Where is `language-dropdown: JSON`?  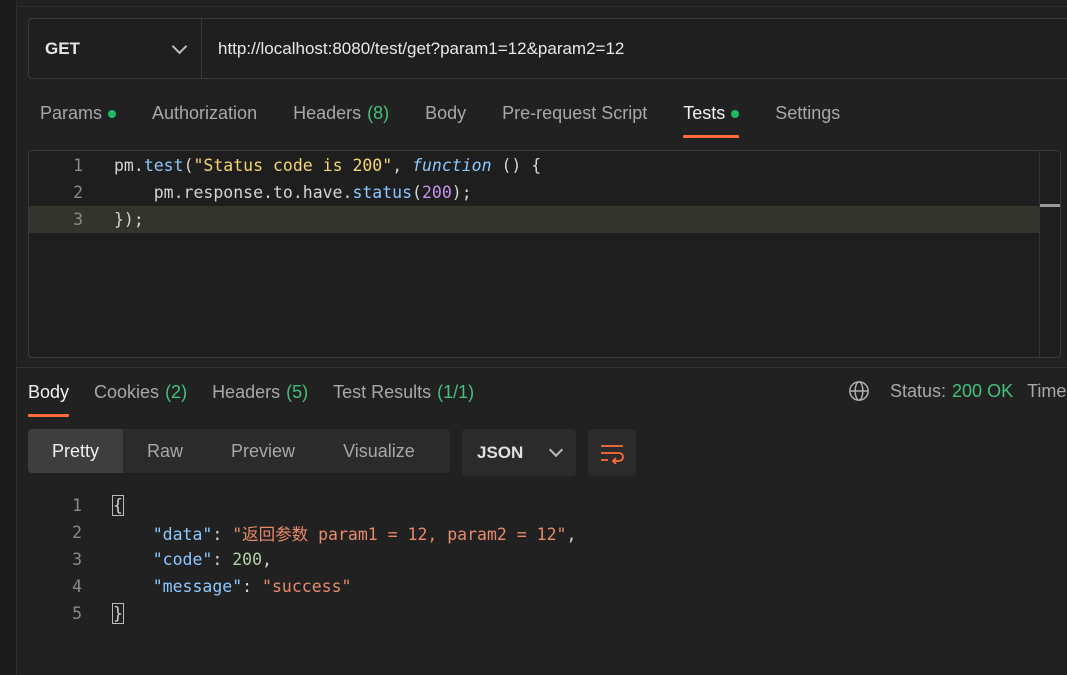
language-dropdown: JSON is located at coordinates (519, 452).